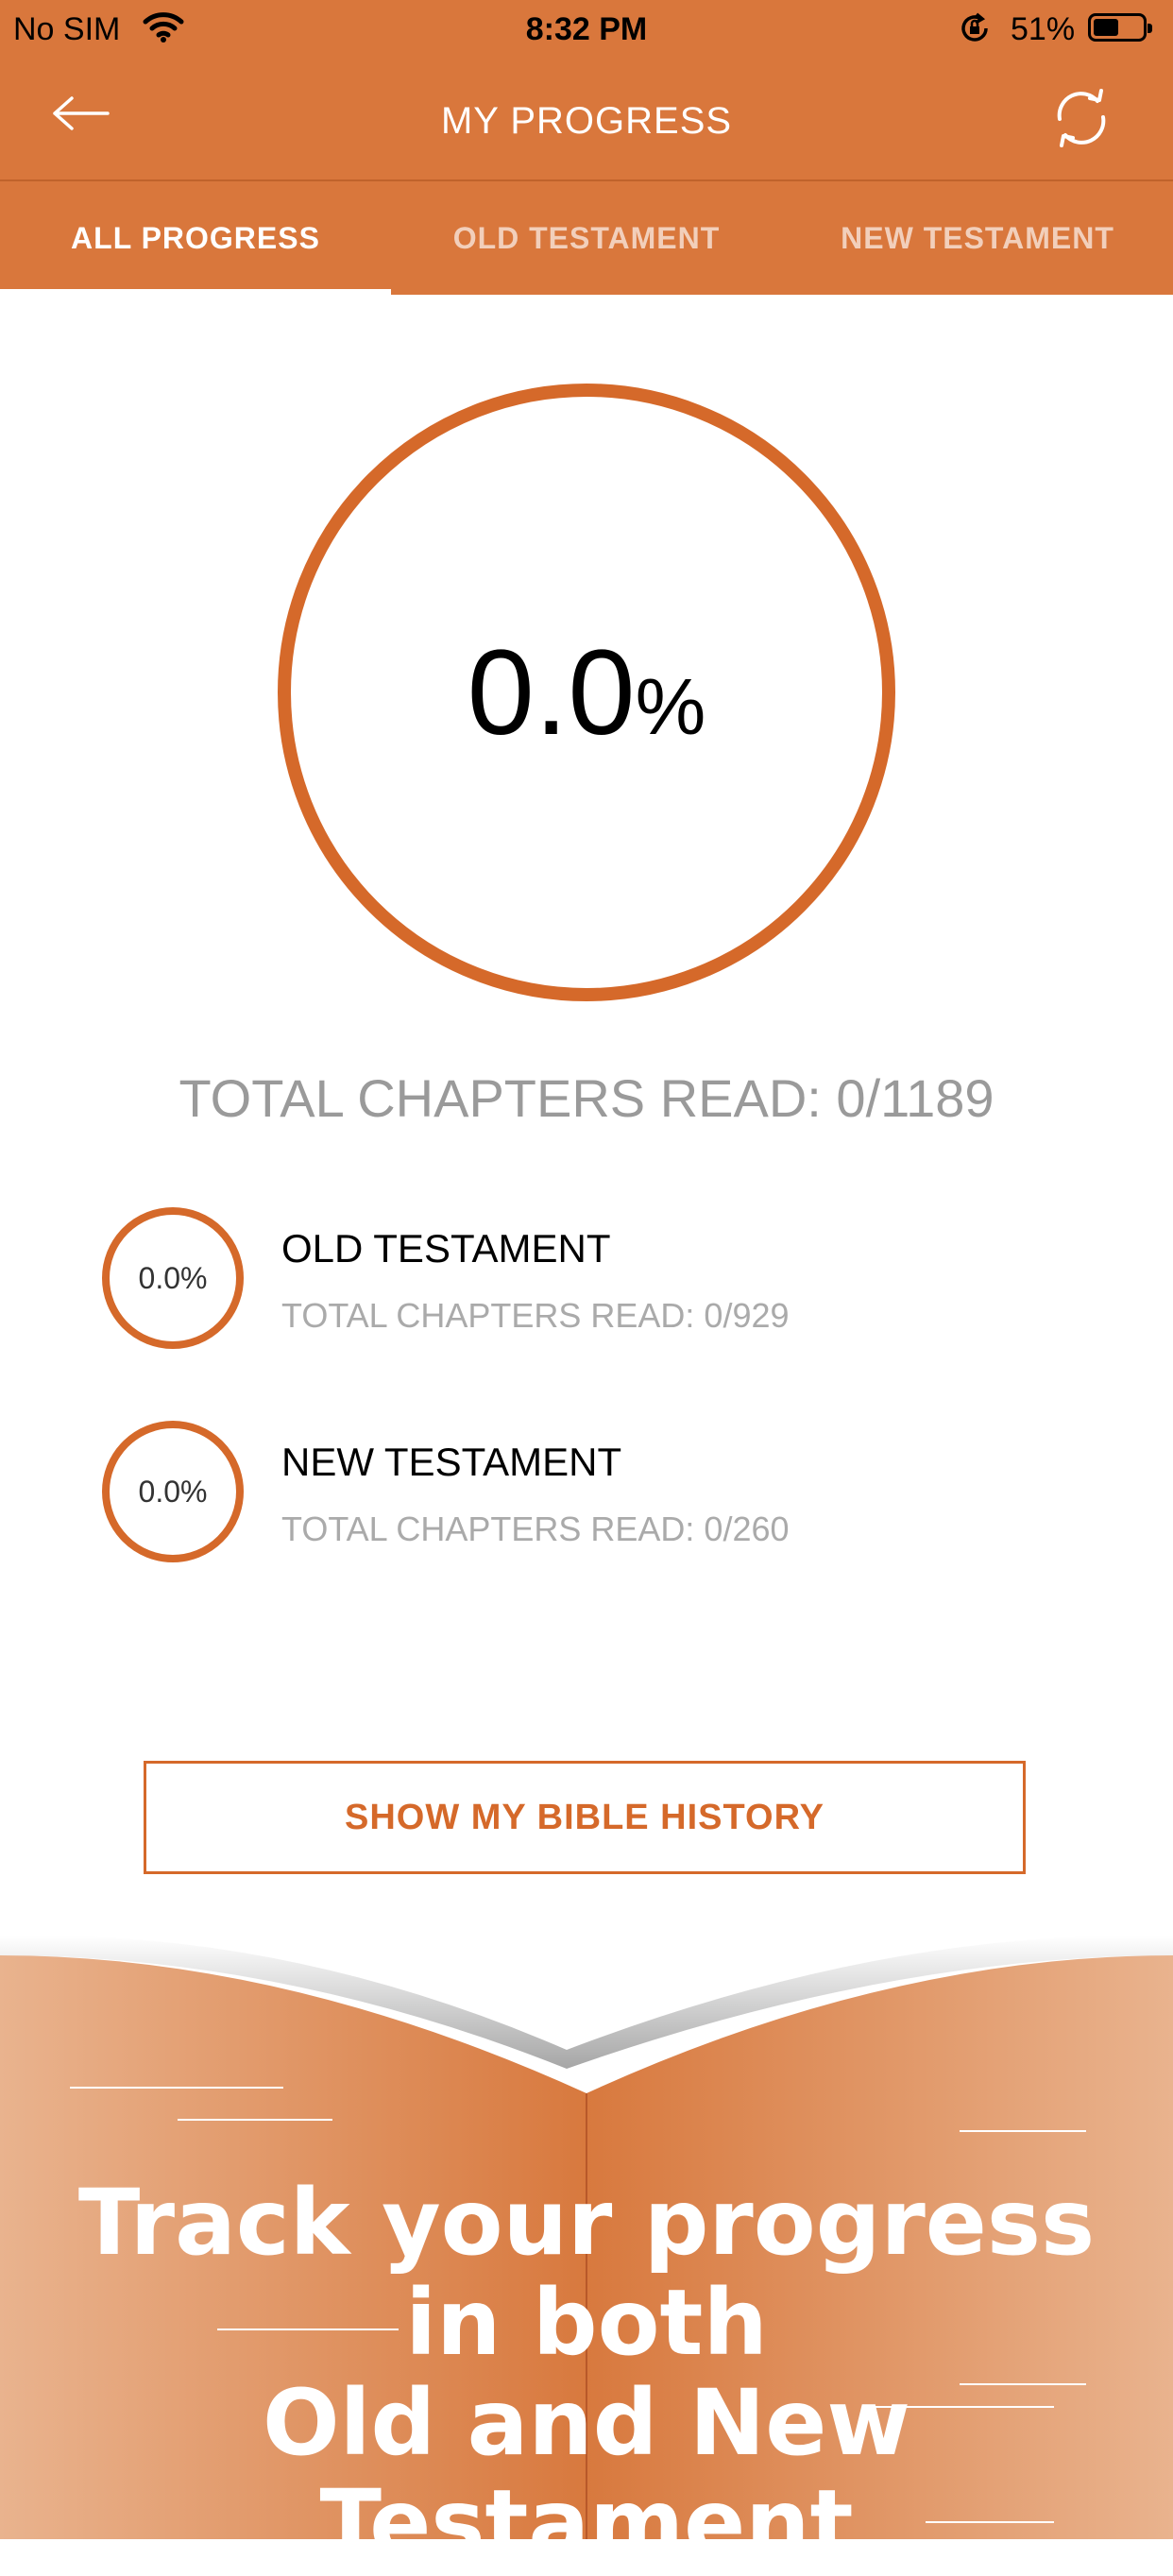 The height and width of the screenshot is (2576, 1173). I want to click on overall-percent: 0.0%, so click(587, 693).